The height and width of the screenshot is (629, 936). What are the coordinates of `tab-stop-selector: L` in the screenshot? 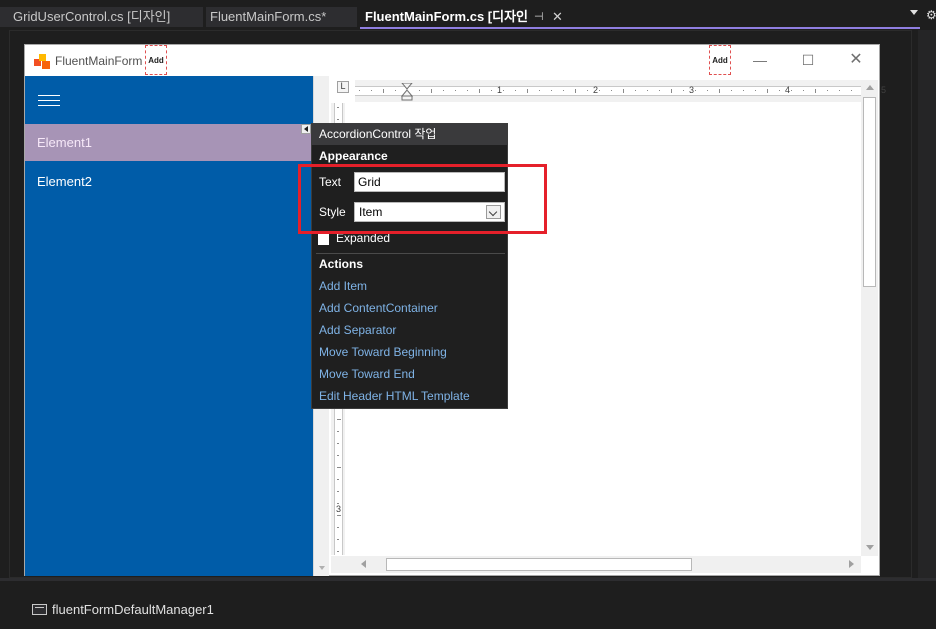 It's located at (343, 87).